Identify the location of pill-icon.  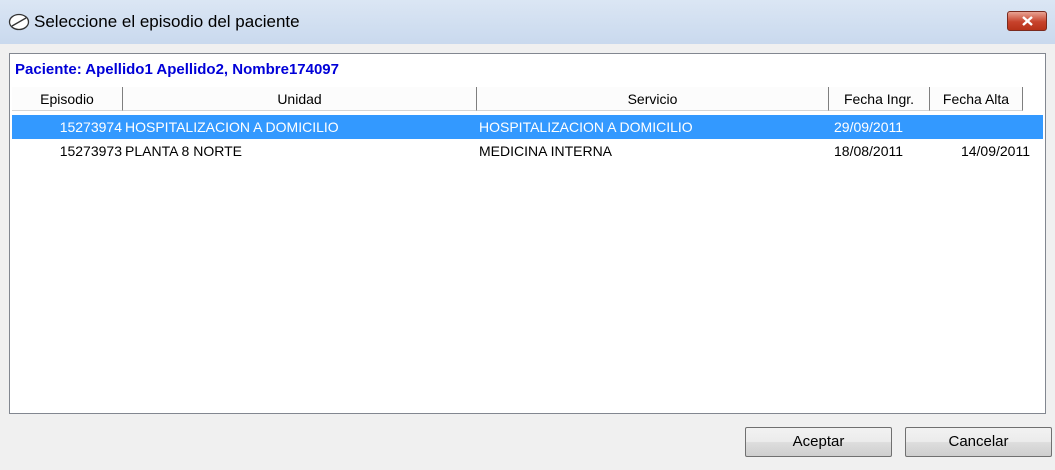
(19, 22).